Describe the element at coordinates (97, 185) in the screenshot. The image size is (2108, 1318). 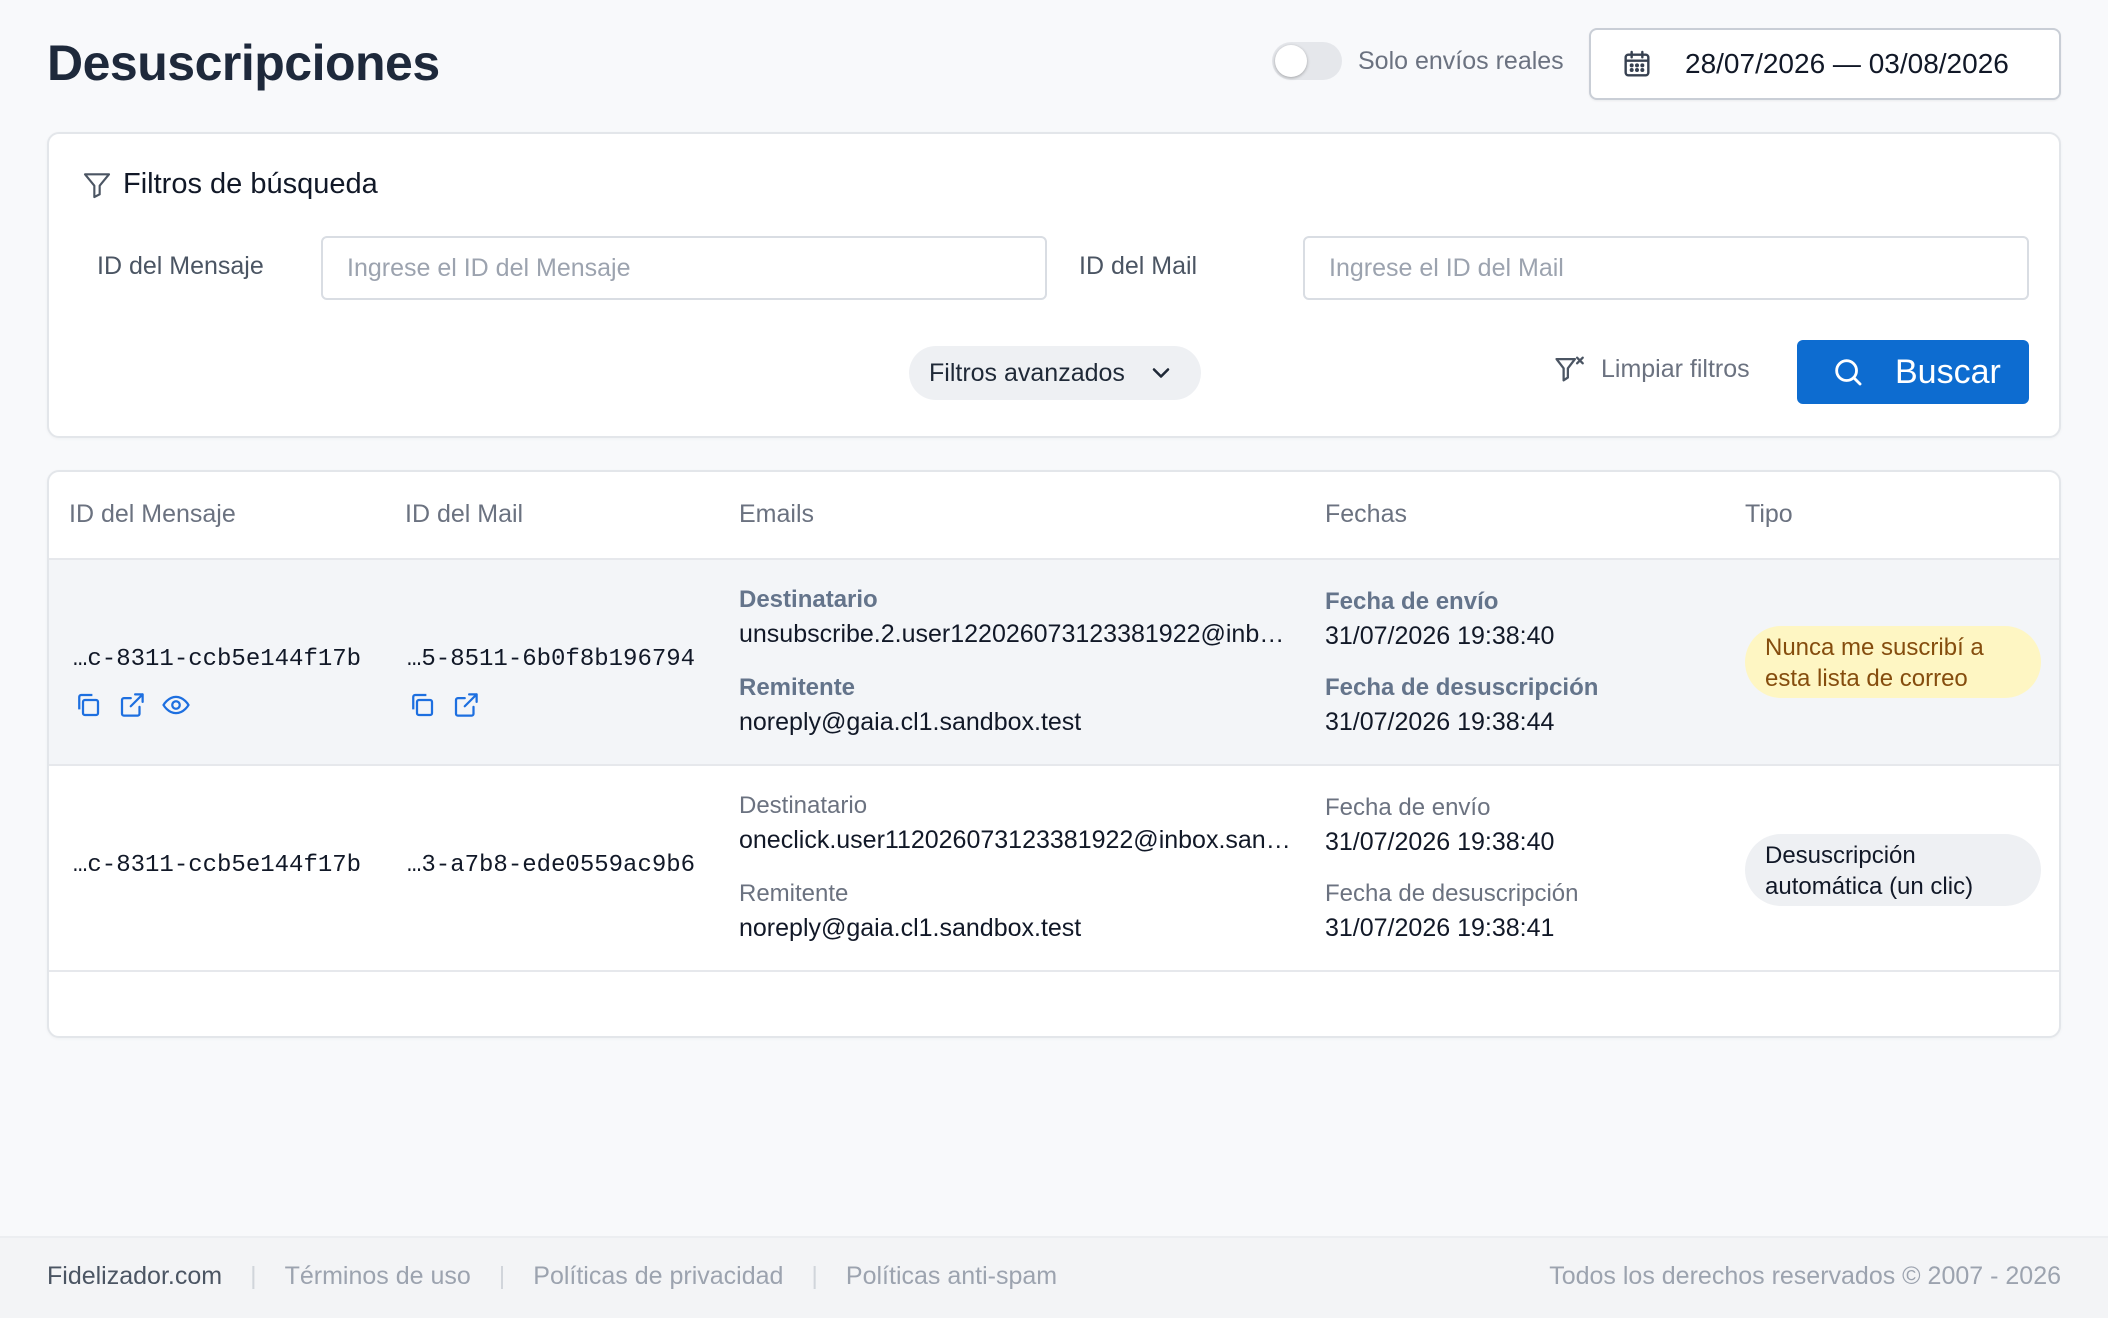
I see `filter-icon` at that location.